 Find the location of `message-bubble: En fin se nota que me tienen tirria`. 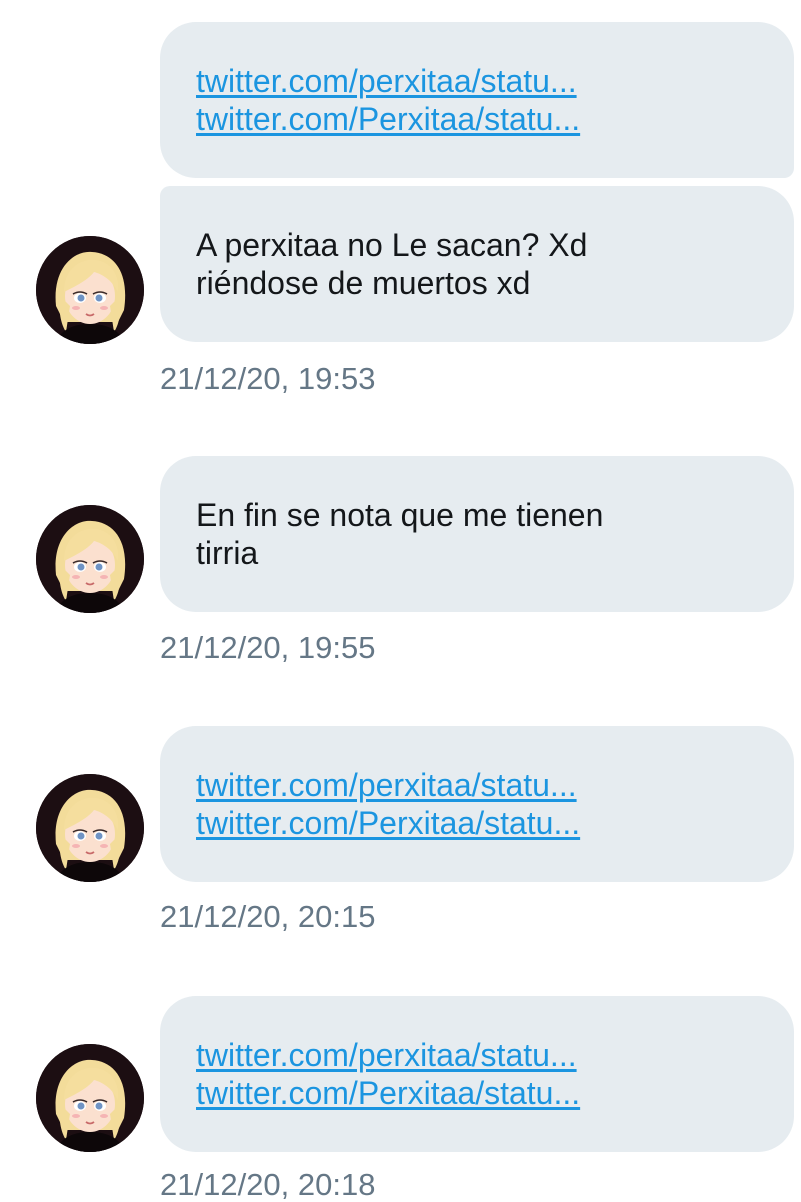

message-bubble: En fin se nota que me tienen tirria is located at coordinates (477, 534).